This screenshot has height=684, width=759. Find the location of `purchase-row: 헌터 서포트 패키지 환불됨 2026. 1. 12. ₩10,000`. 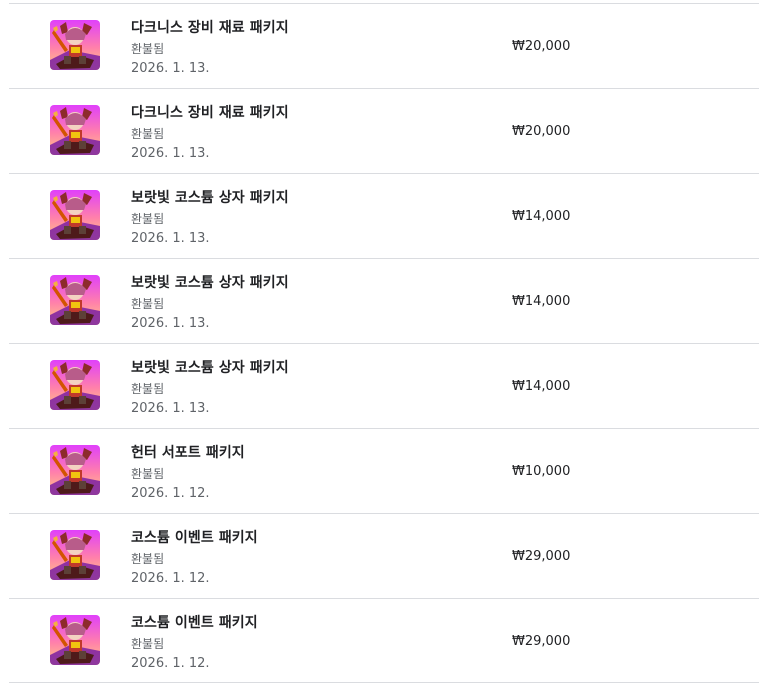

purchase-row: 헌터 서포트 패키지 환불됨 2026. 1. 12. ₩10,000 is located at coordinates (384, 470).